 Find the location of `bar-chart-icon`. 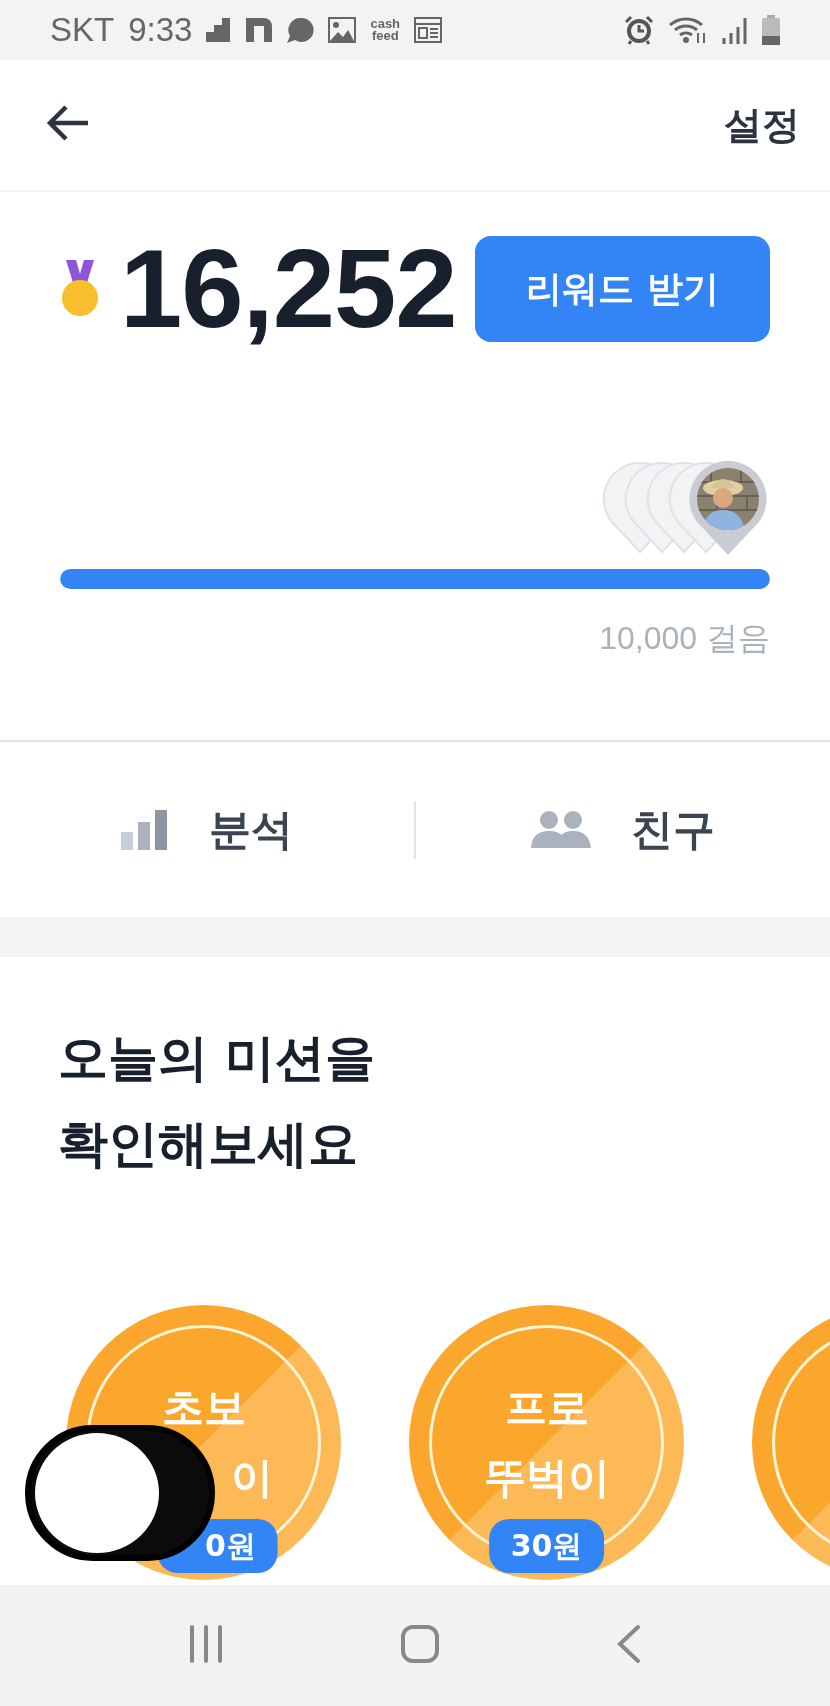

bar-chart-icon is located at coordinates (145, 829).